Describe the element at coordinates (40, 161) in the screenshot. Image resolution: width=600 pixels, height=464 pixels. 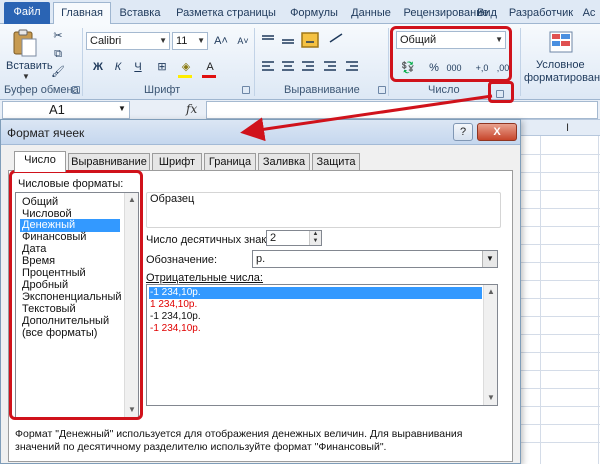
I see `tab-number: Число` at that location.